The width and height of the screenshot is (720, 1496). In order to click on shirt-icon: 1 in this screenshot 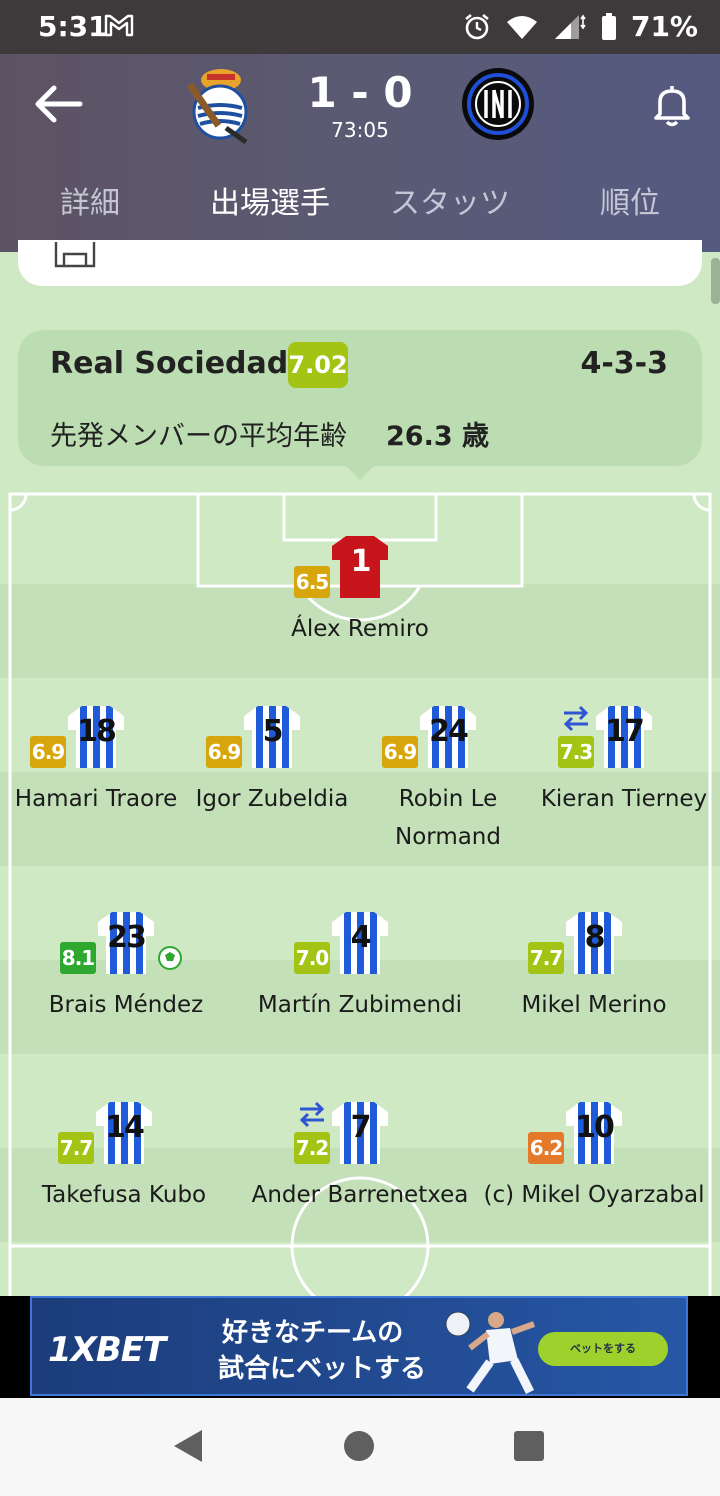, I will do `click(360, 567)`.